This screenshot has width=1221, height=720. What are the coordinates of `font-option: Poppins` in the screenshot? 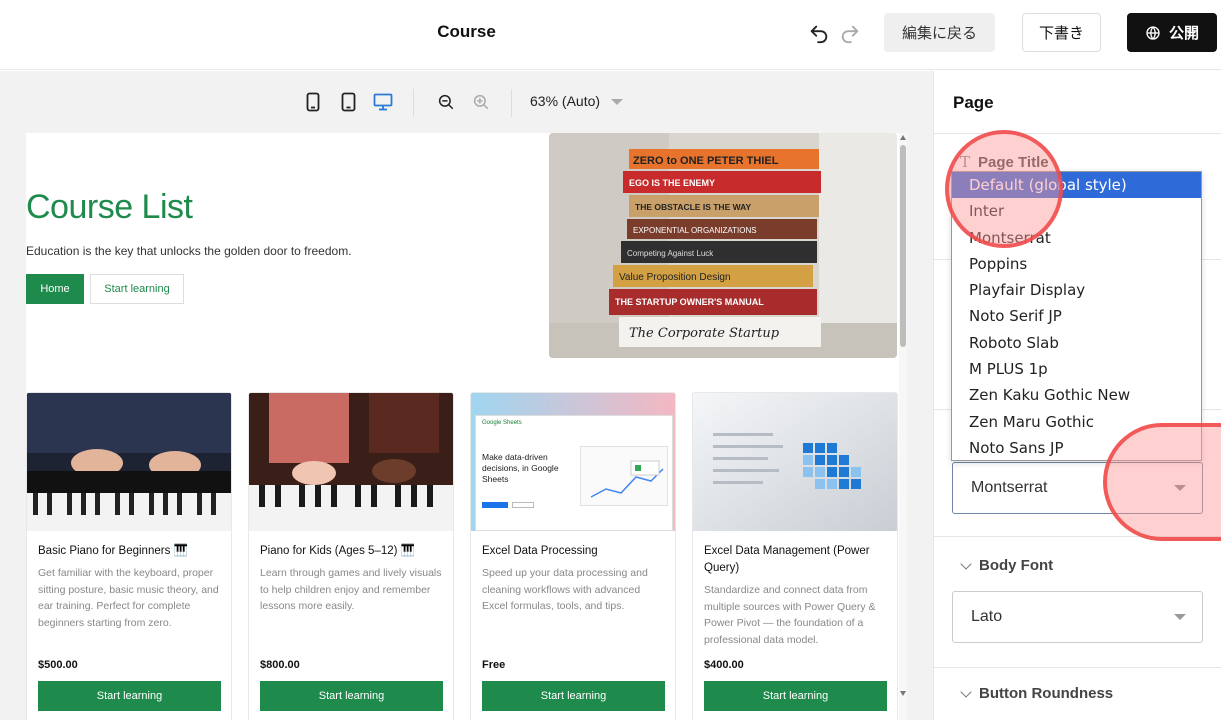 It's located at (1076, 264).